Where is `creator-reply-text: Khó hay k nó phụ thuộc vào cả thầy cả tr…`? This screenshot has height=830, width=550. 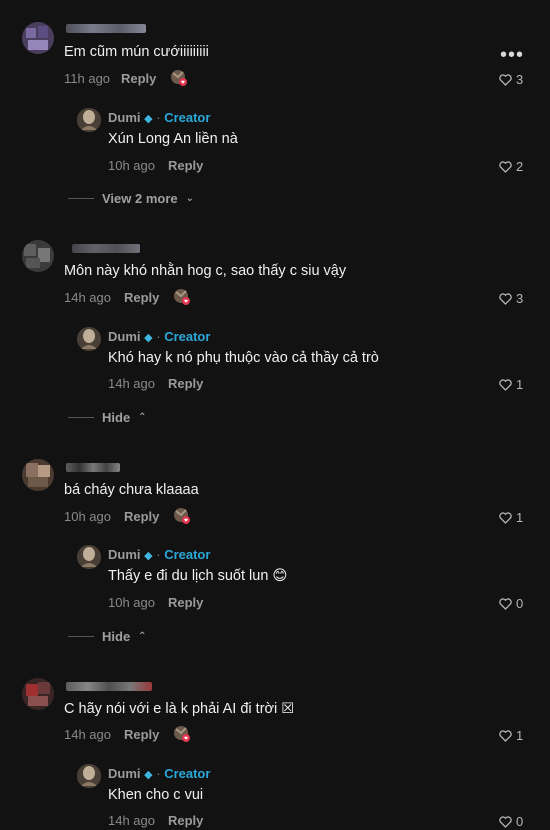
creator-reply-text: Khó hay k nó phụ thuộc vào cả thầy cả tr… is located at coordinates (243, 358).